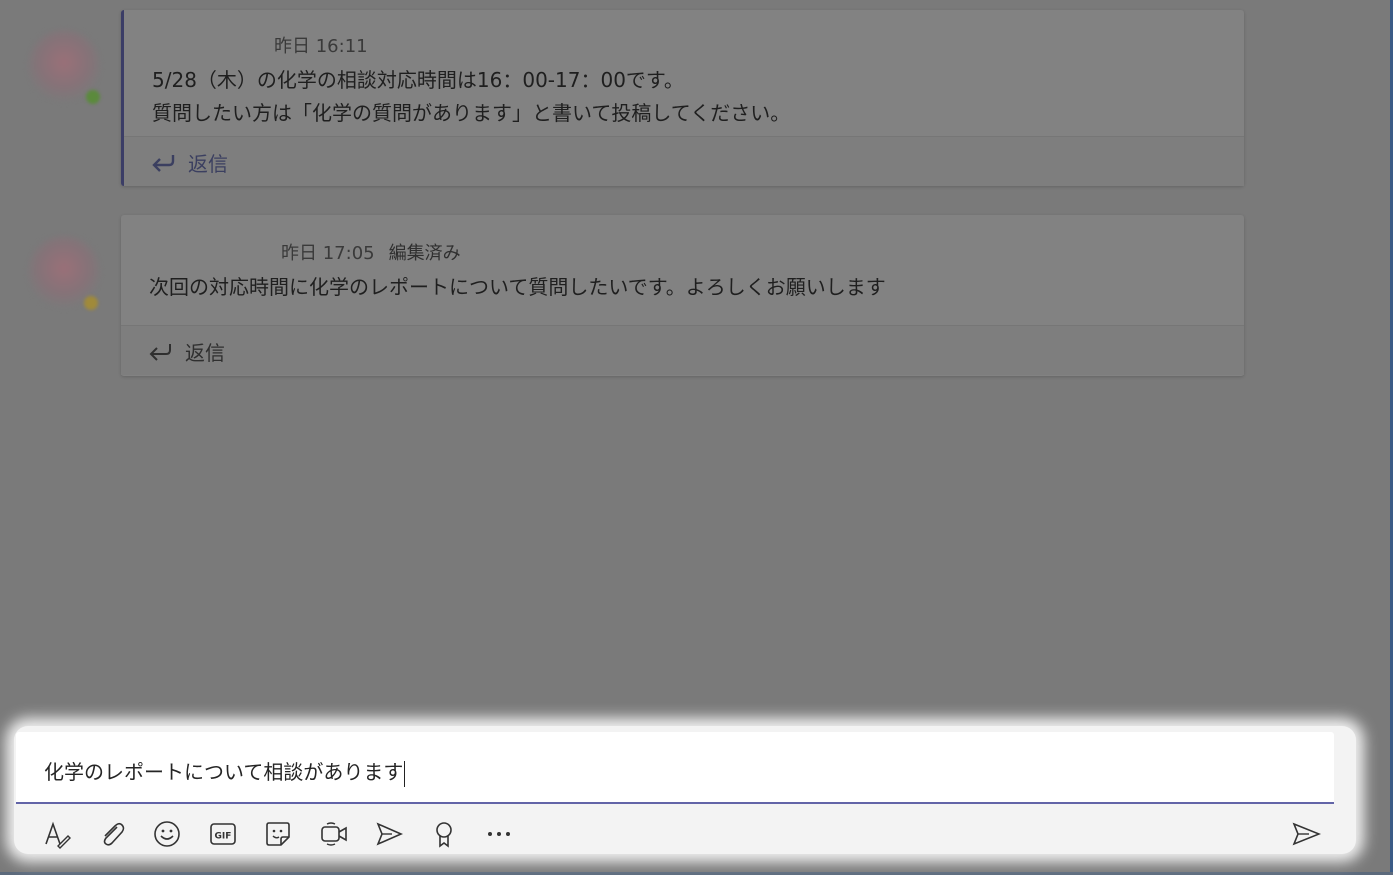 This screenshot has height=875, width=1393. What do you see at coordinates (471, 113) in the screenshot?
I see `message-line: 質問したい方は「化学の質問があります」と書いて投稿してください。` at bounding box center [471, 113].